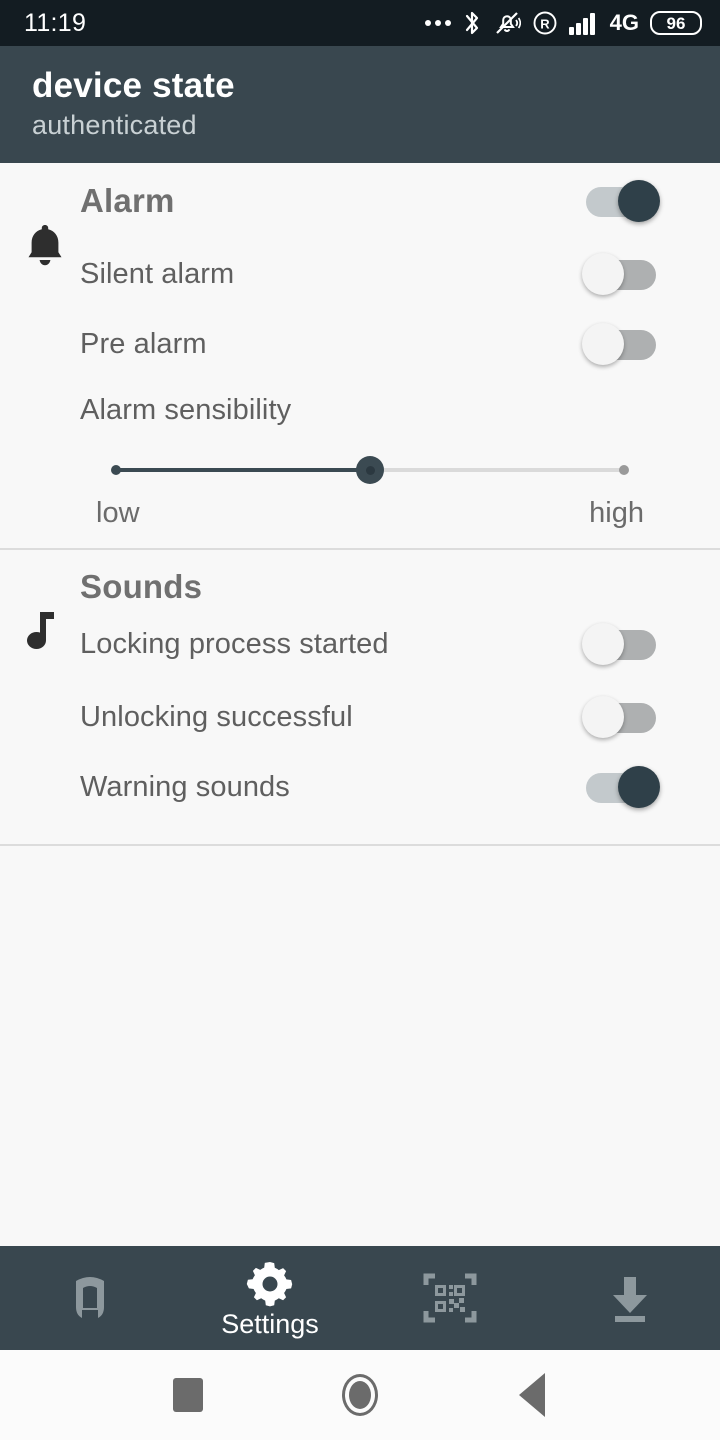 This screenshot has height=1440, width=720. I want to click on download-icon, so click(630, 1298).